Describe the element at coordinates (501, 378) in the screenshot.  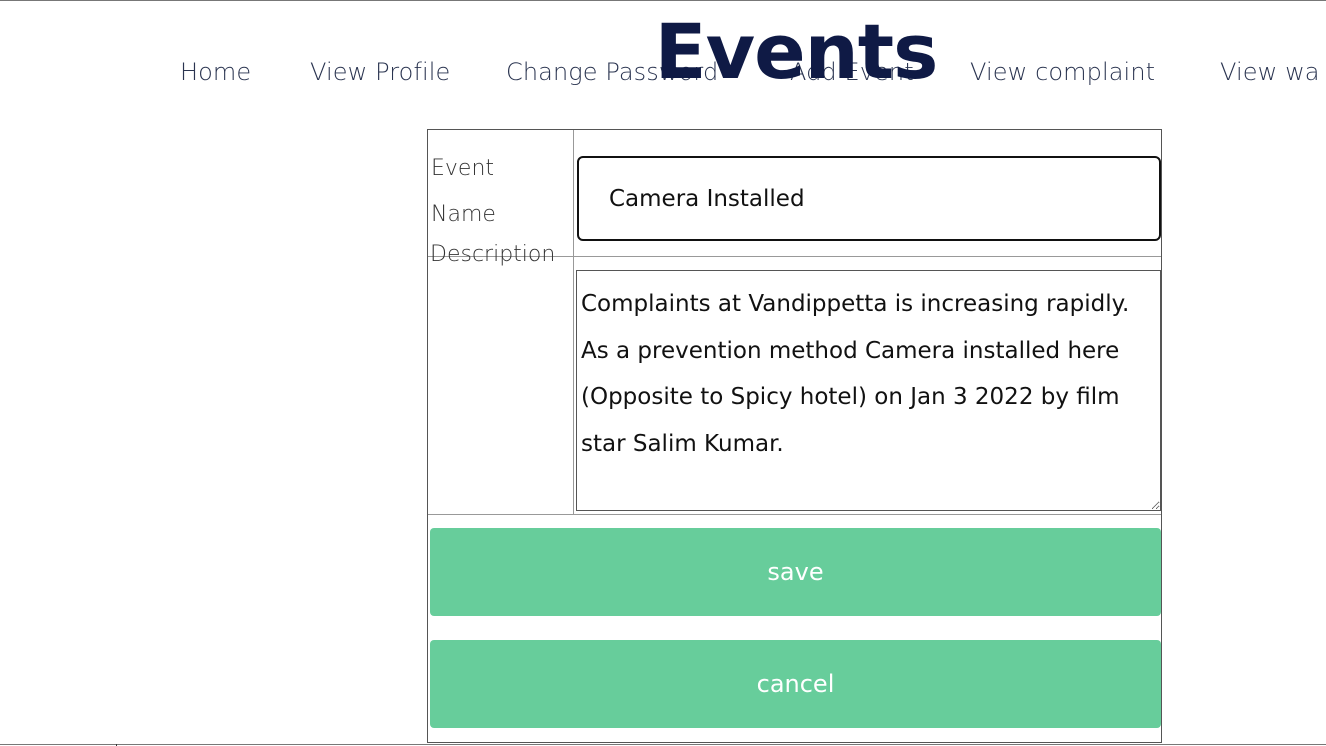
I see `description-label-cell: Description` at that location.